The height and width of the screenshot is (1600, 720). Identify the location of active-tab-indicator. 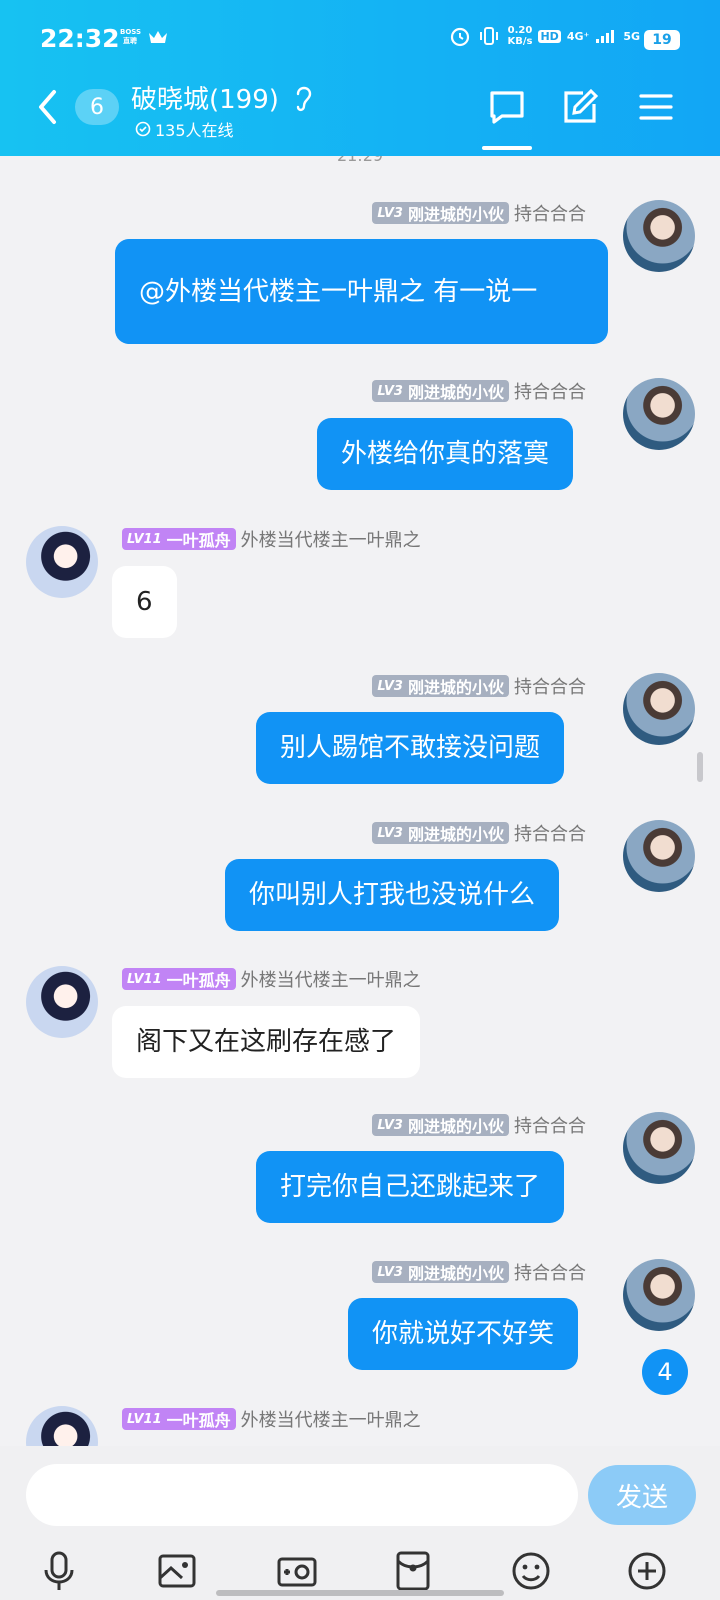
(507, 148).